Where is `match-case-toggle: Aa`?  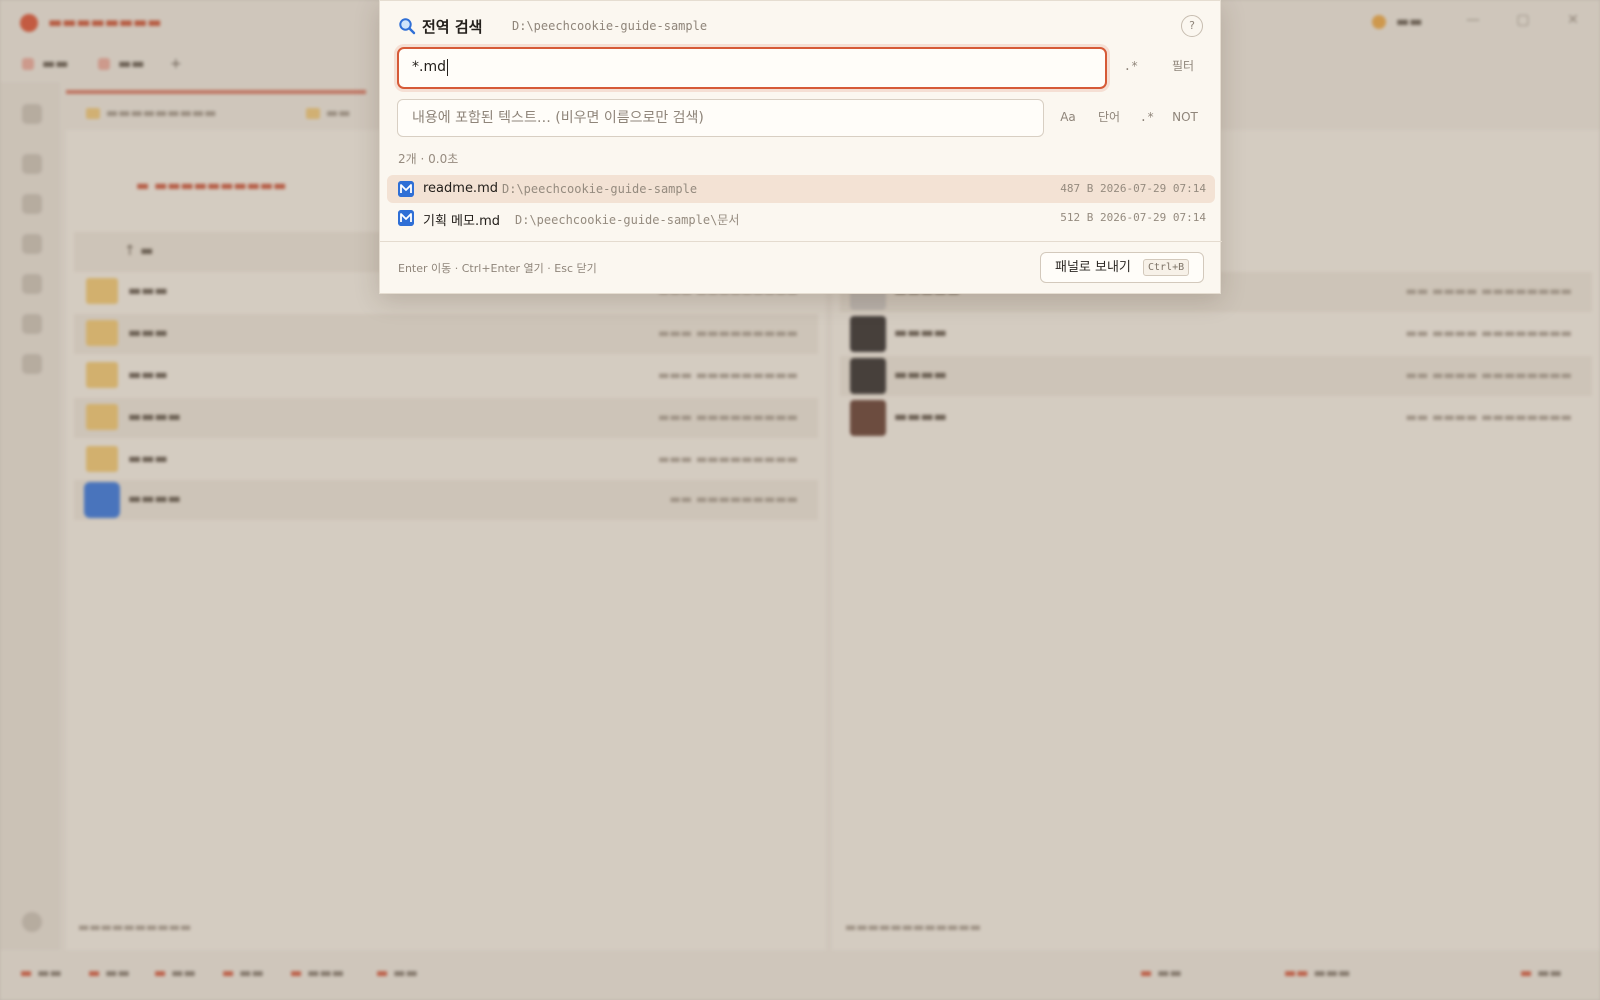 match-case-toggle: Aa is located at coordinates (1068, 117).